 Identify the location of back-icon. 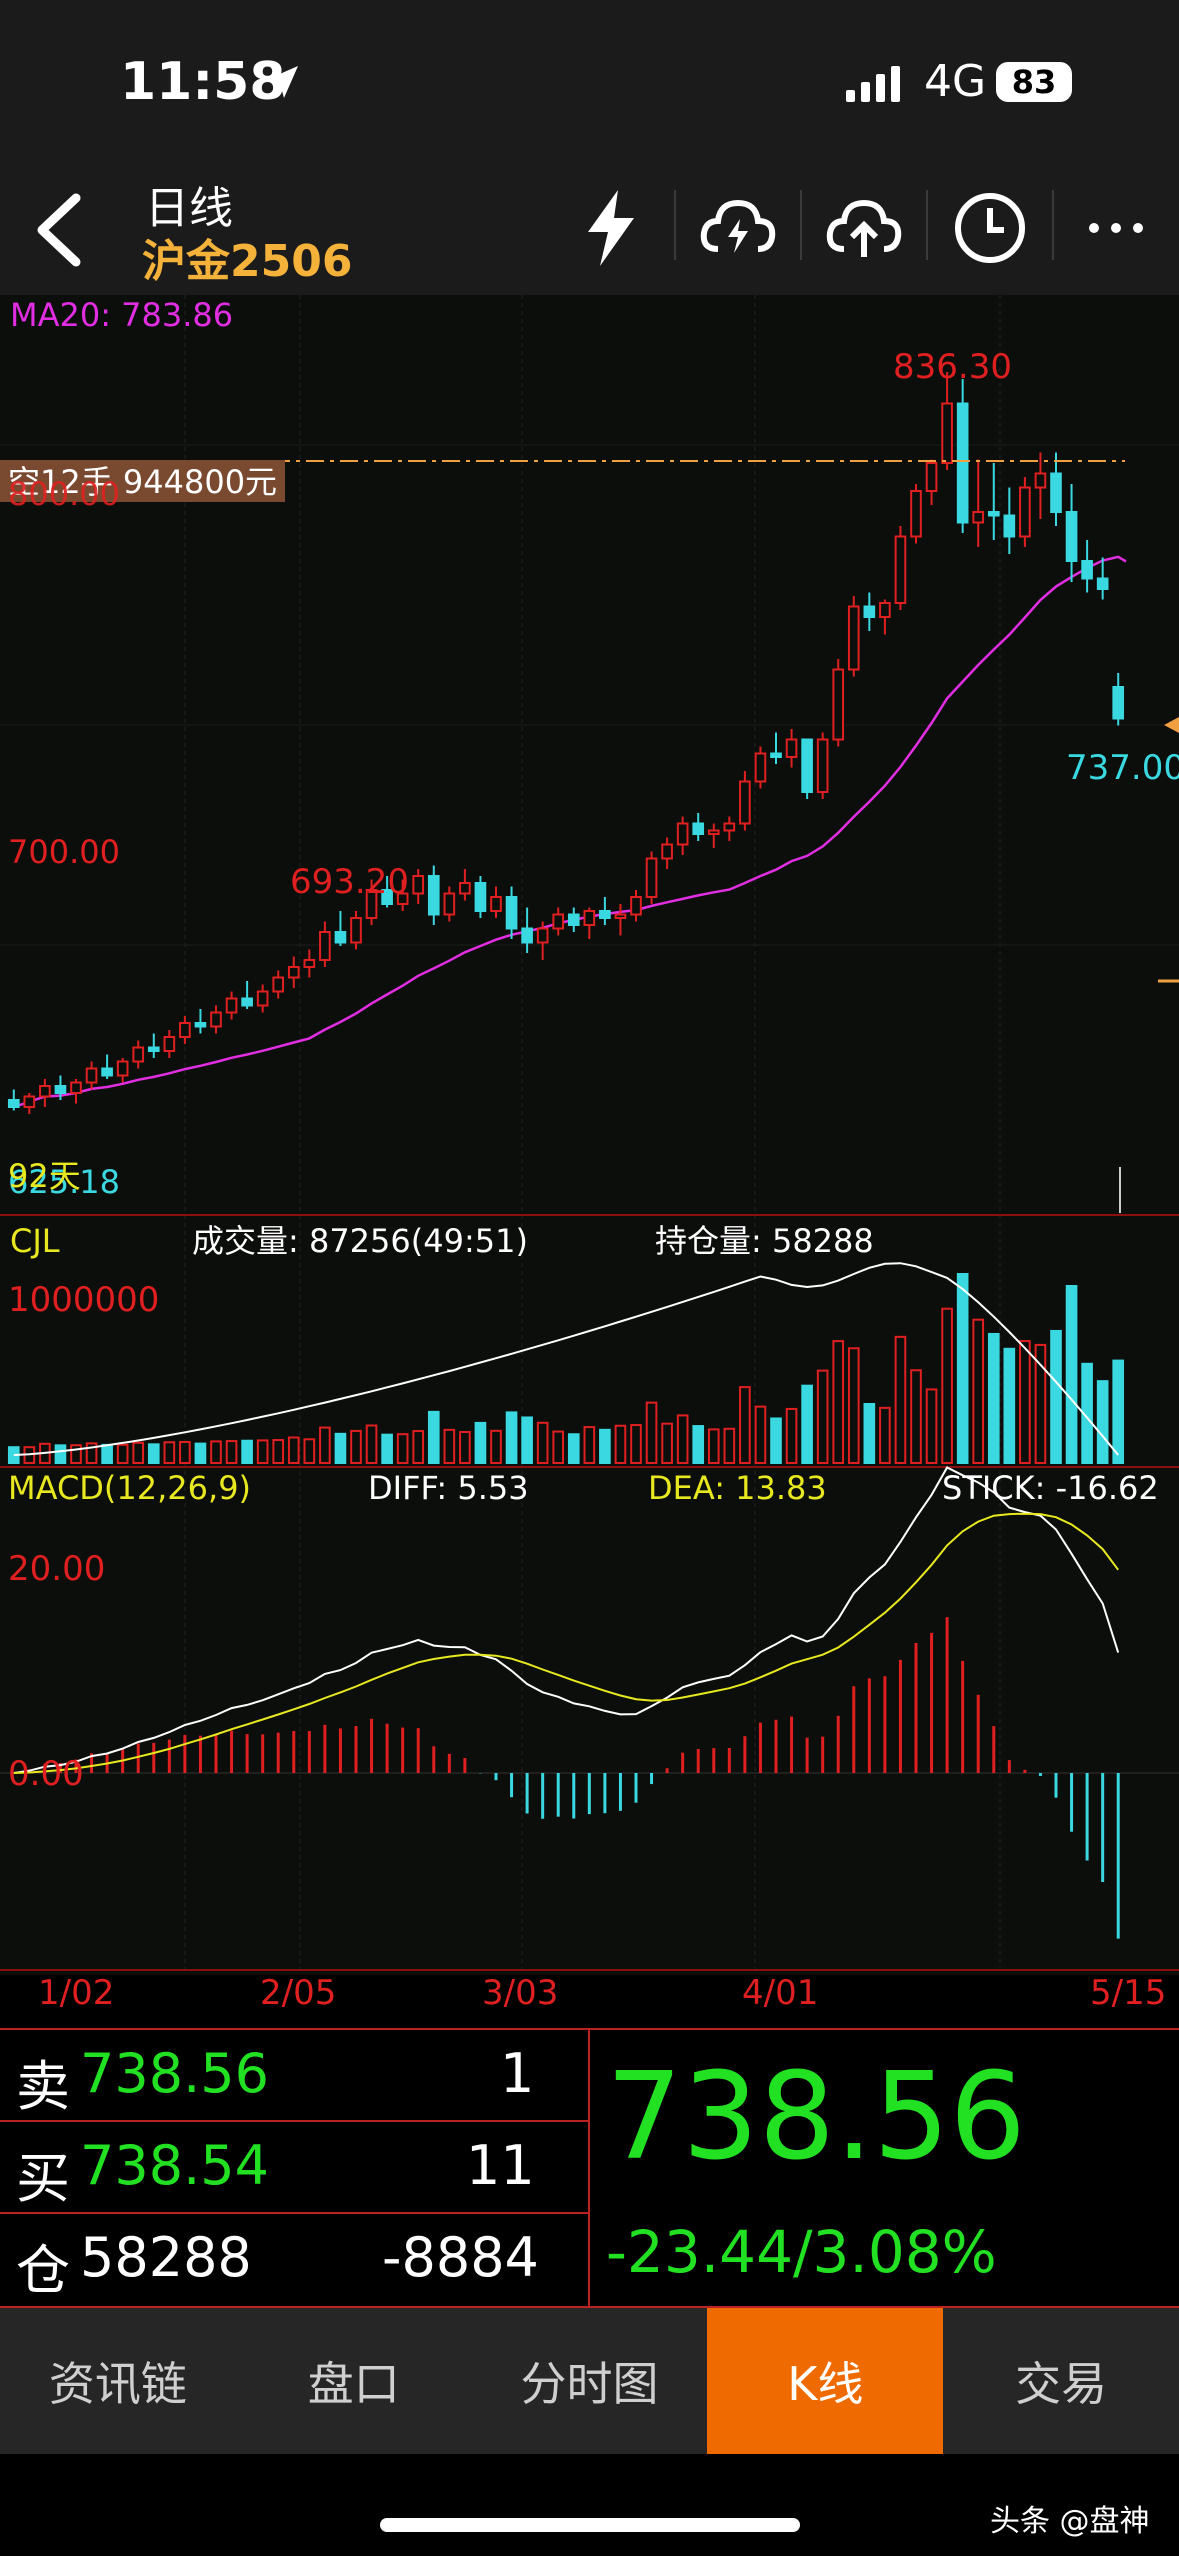
(58, 232).